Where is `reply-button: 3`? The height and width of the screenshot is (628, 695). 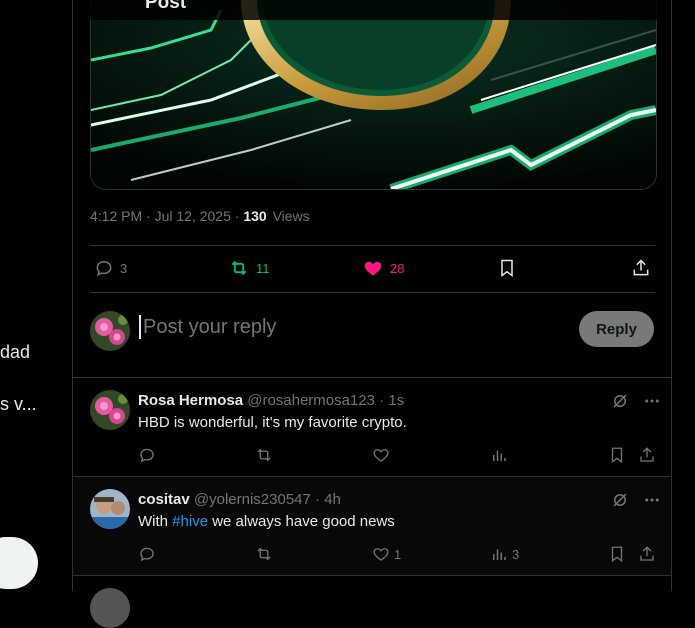 reply-button: 3 is located at coordinates (110, 268).